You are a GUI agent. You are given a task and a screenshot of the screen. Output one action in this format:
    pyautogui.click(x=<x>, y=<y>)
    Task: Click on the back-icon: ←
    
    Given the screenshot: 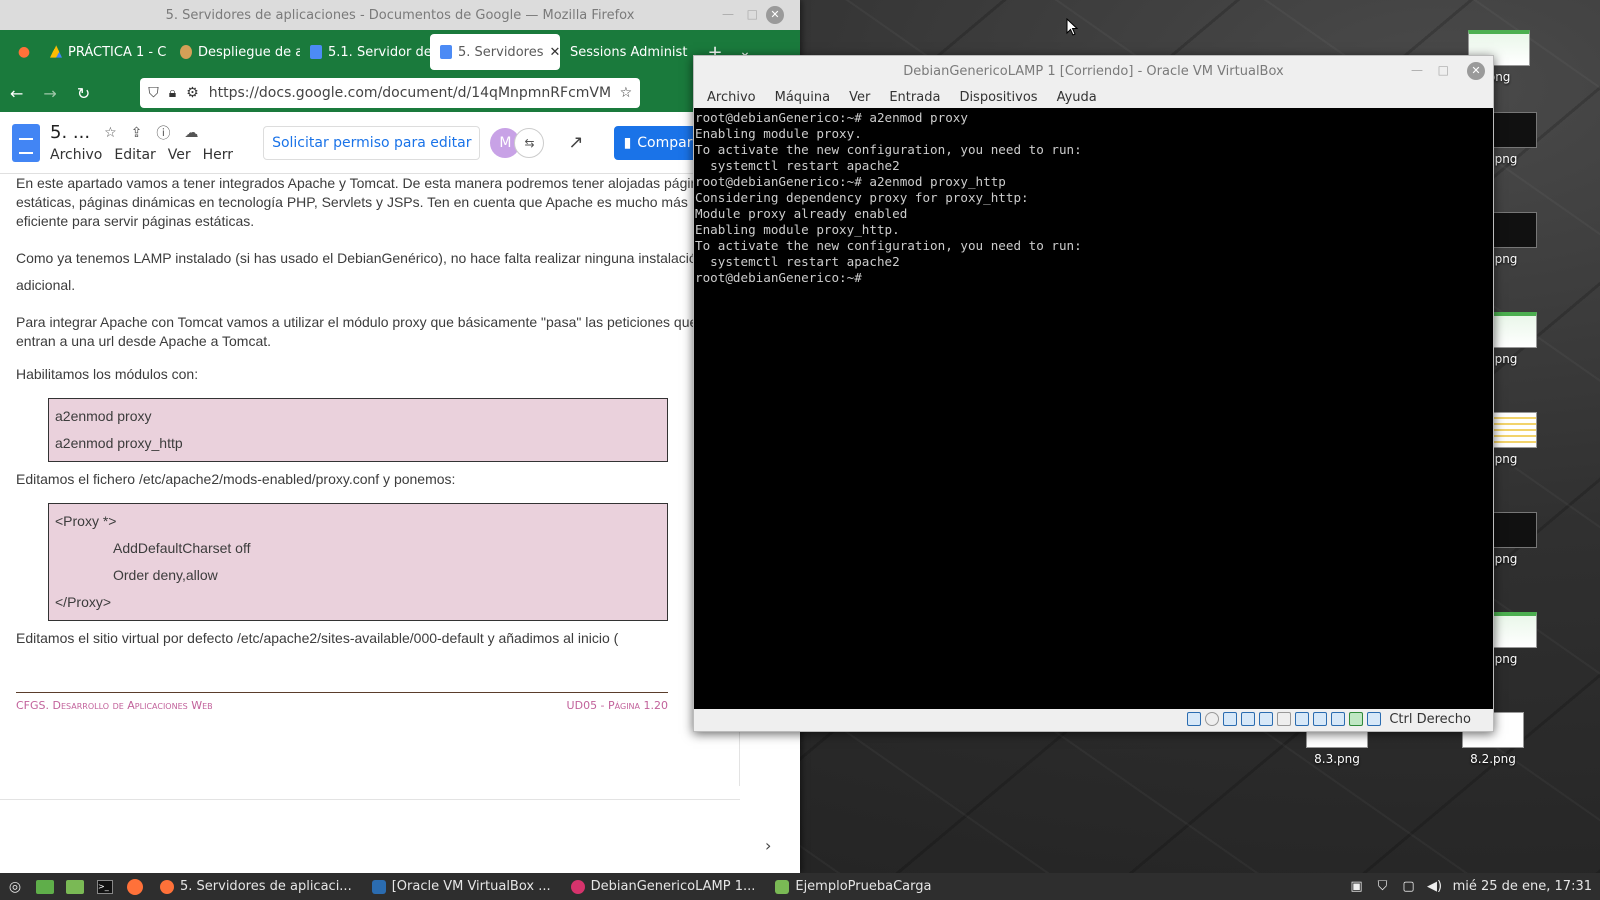 What is the action you would take?
    pyautogui.click(x=16, y=93)
    